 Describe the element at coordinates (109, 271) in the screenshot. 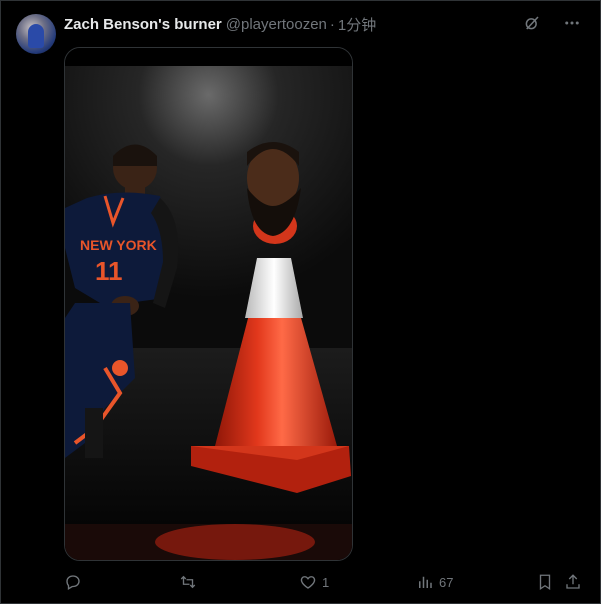

I see `jersey-number: 11` at that location.